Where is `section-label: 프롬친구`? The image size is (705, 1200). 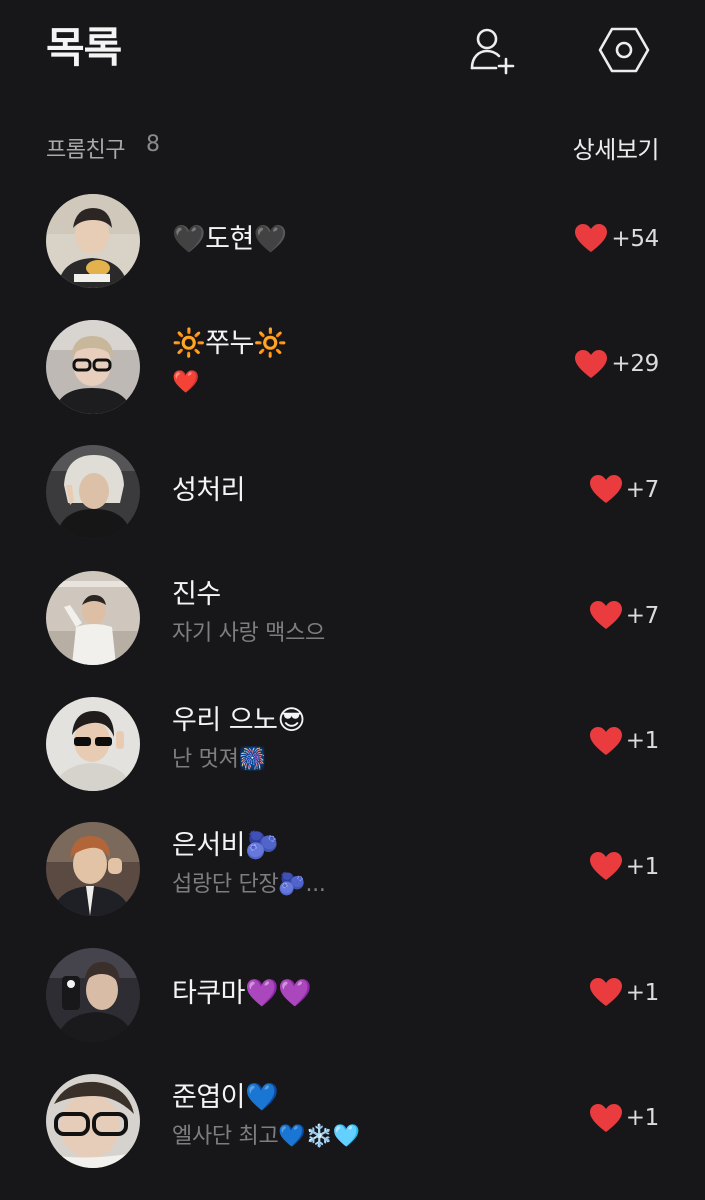 section-label: 프롬친구 is located at coordinates (85, 150).